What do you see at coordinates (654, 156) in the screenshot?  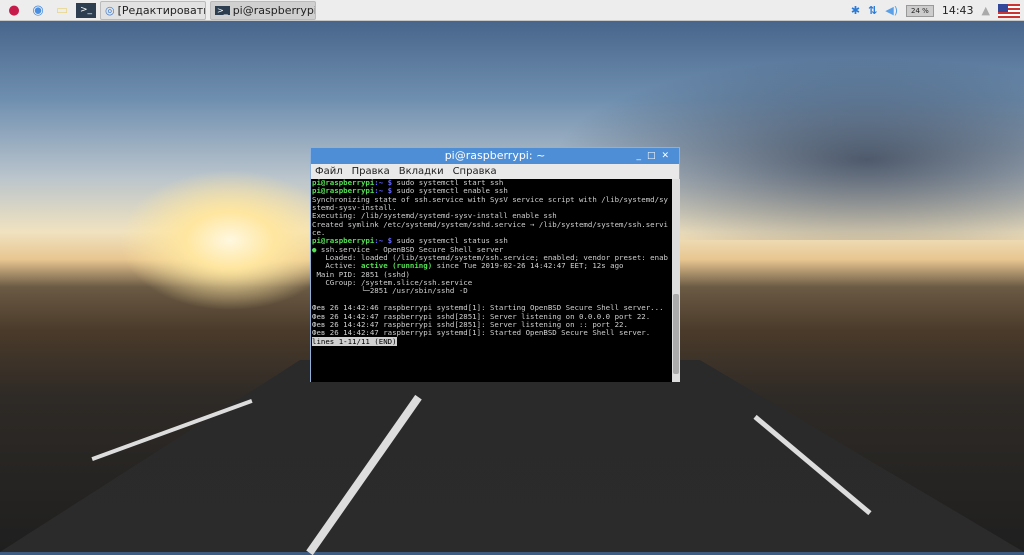 I see `maximize-icon: □` at bounding box center [654, 156].